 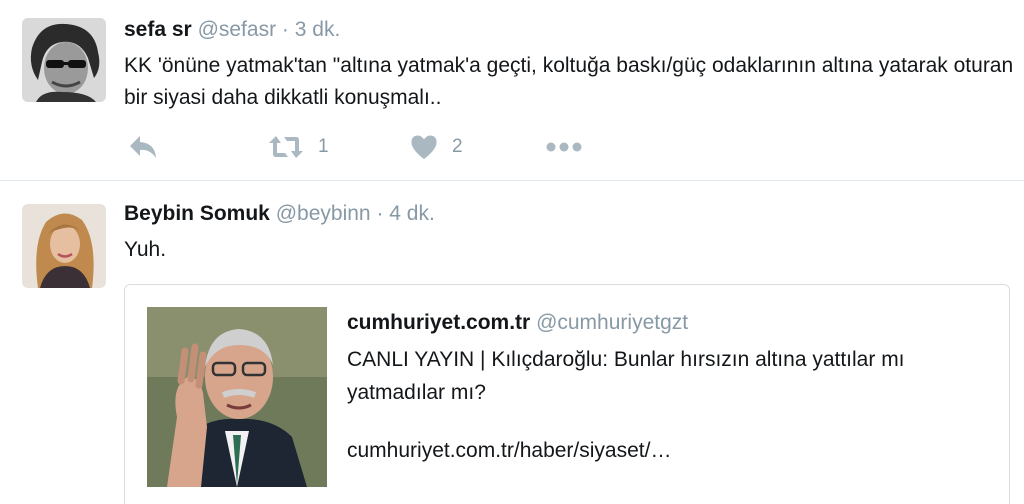 I want to click on retweet-count: 1, so click(x=323, y=146).